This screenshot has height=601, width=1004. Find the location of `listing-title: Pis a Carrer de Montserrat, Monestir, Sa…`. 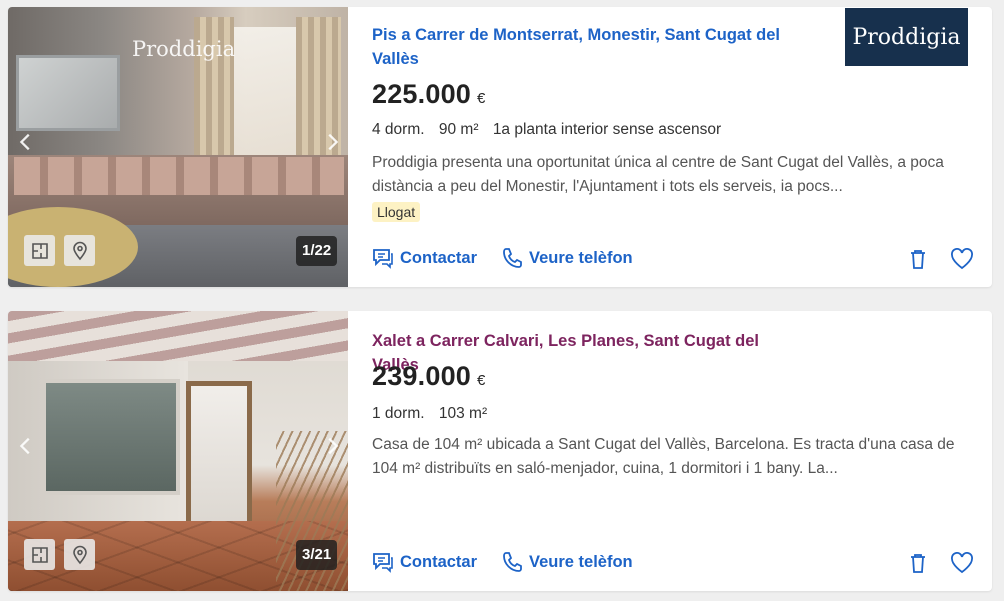

listing-title: Pis a Carrer de Montserrat, Monestir, Sa… is located at coordinates (587, 47).